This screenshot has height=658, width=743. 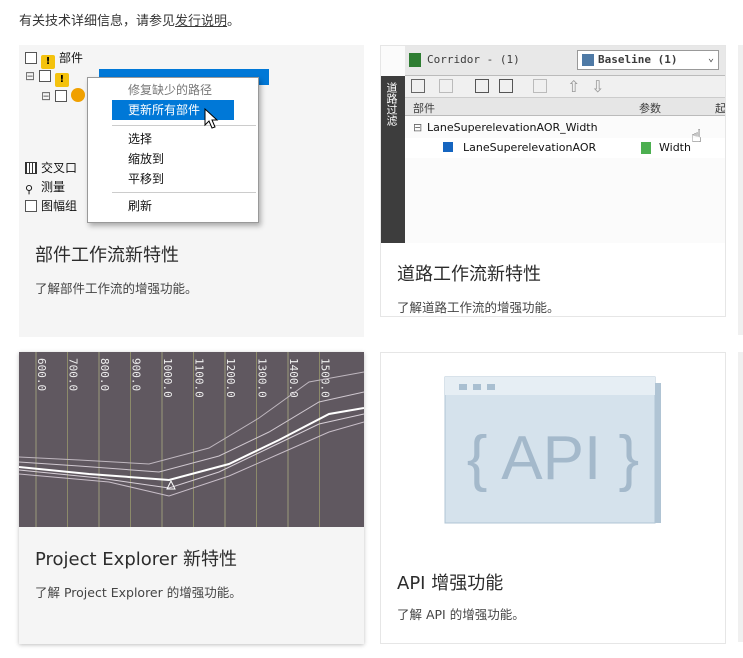 I want to click on menu-item-refresh: 刷新, so click(x=140, y=206).